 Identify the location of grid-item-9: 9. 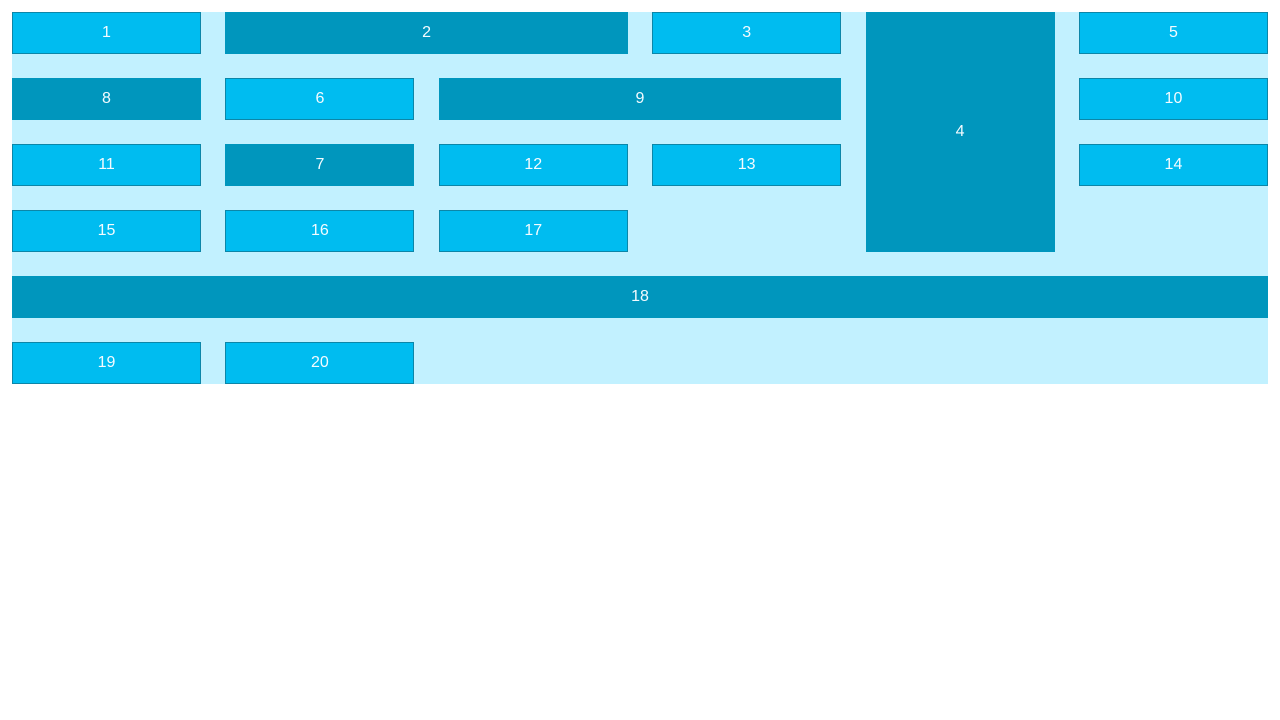
(640, 99).